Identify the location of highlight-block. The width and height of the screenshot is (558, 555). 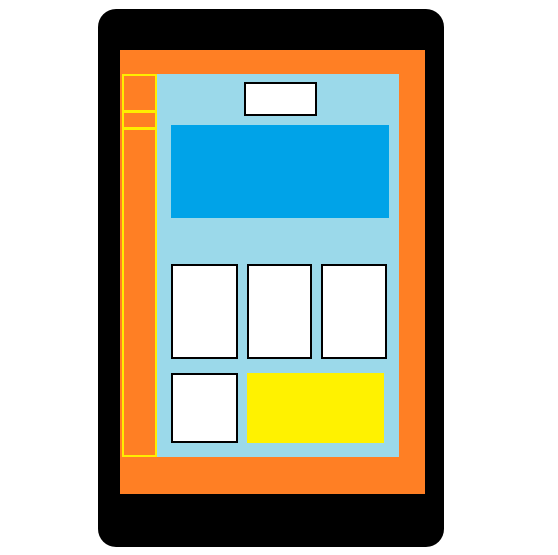
(315, 408).